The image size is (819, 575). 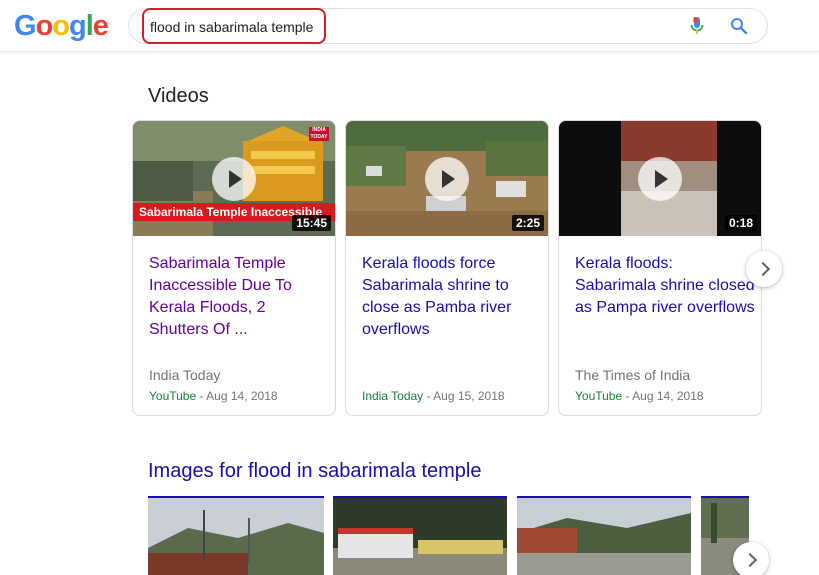 I want to click on search-input: flood in sabarimala temple, so click(x=231, y=27).